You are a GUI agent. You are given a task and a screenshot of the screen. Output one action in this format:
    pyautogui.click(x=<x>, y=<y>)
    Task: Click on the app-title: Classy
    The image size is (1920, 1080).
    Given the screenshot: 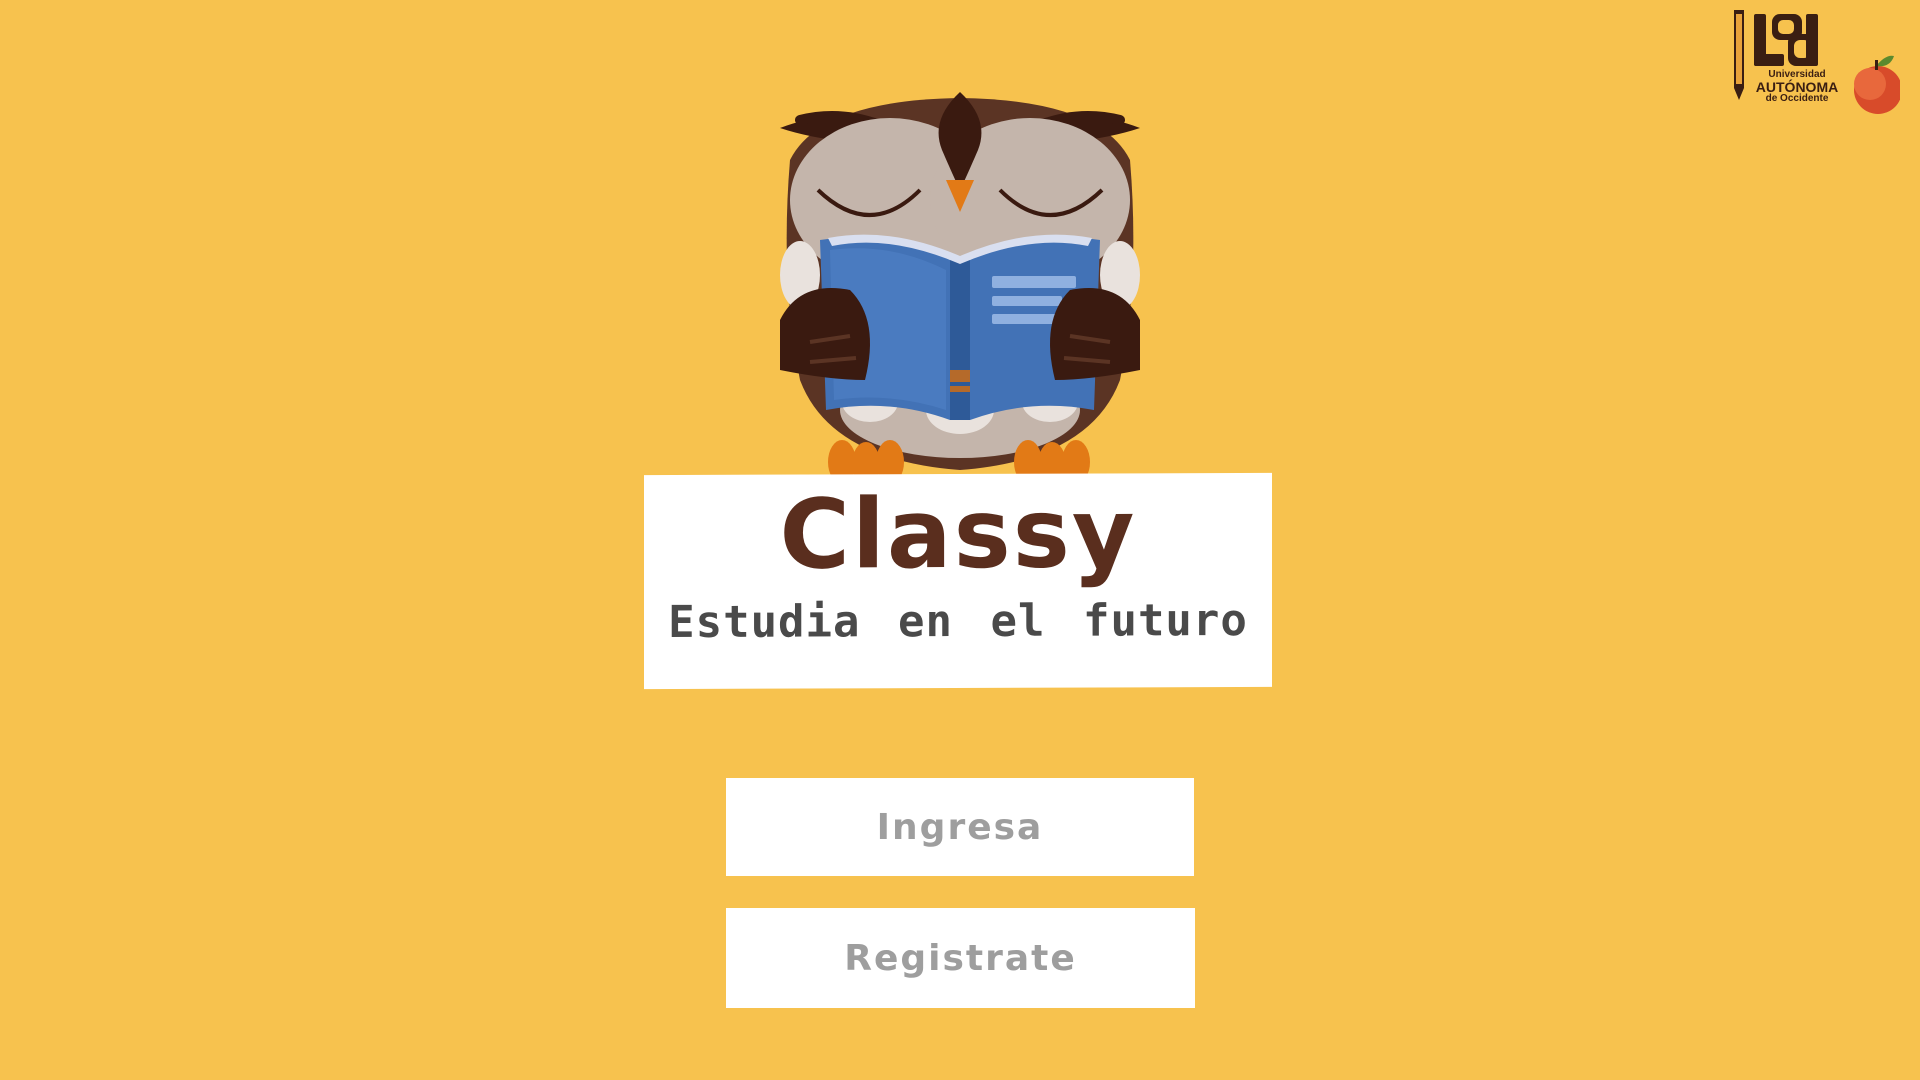 What is the action you would take?
    pyautogui.click(x=958, y=534)
    